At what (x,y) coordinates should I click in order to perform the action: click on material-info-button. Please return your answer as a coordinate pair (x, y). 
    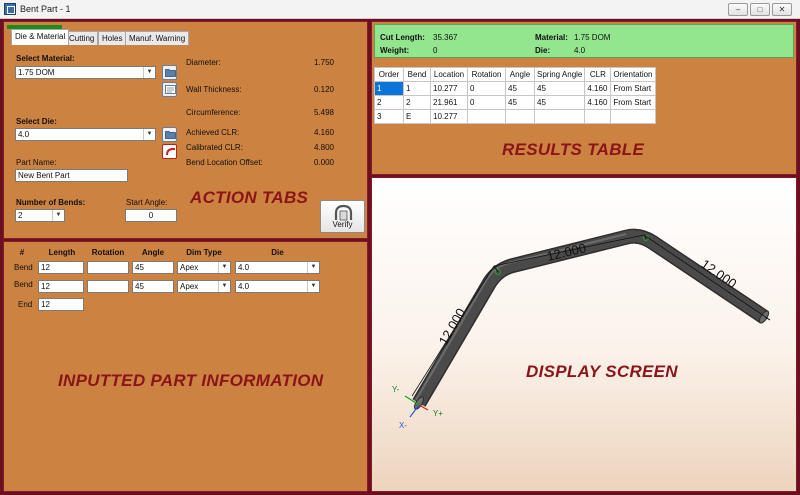
    Looking at the image, I should click on (169, 89).